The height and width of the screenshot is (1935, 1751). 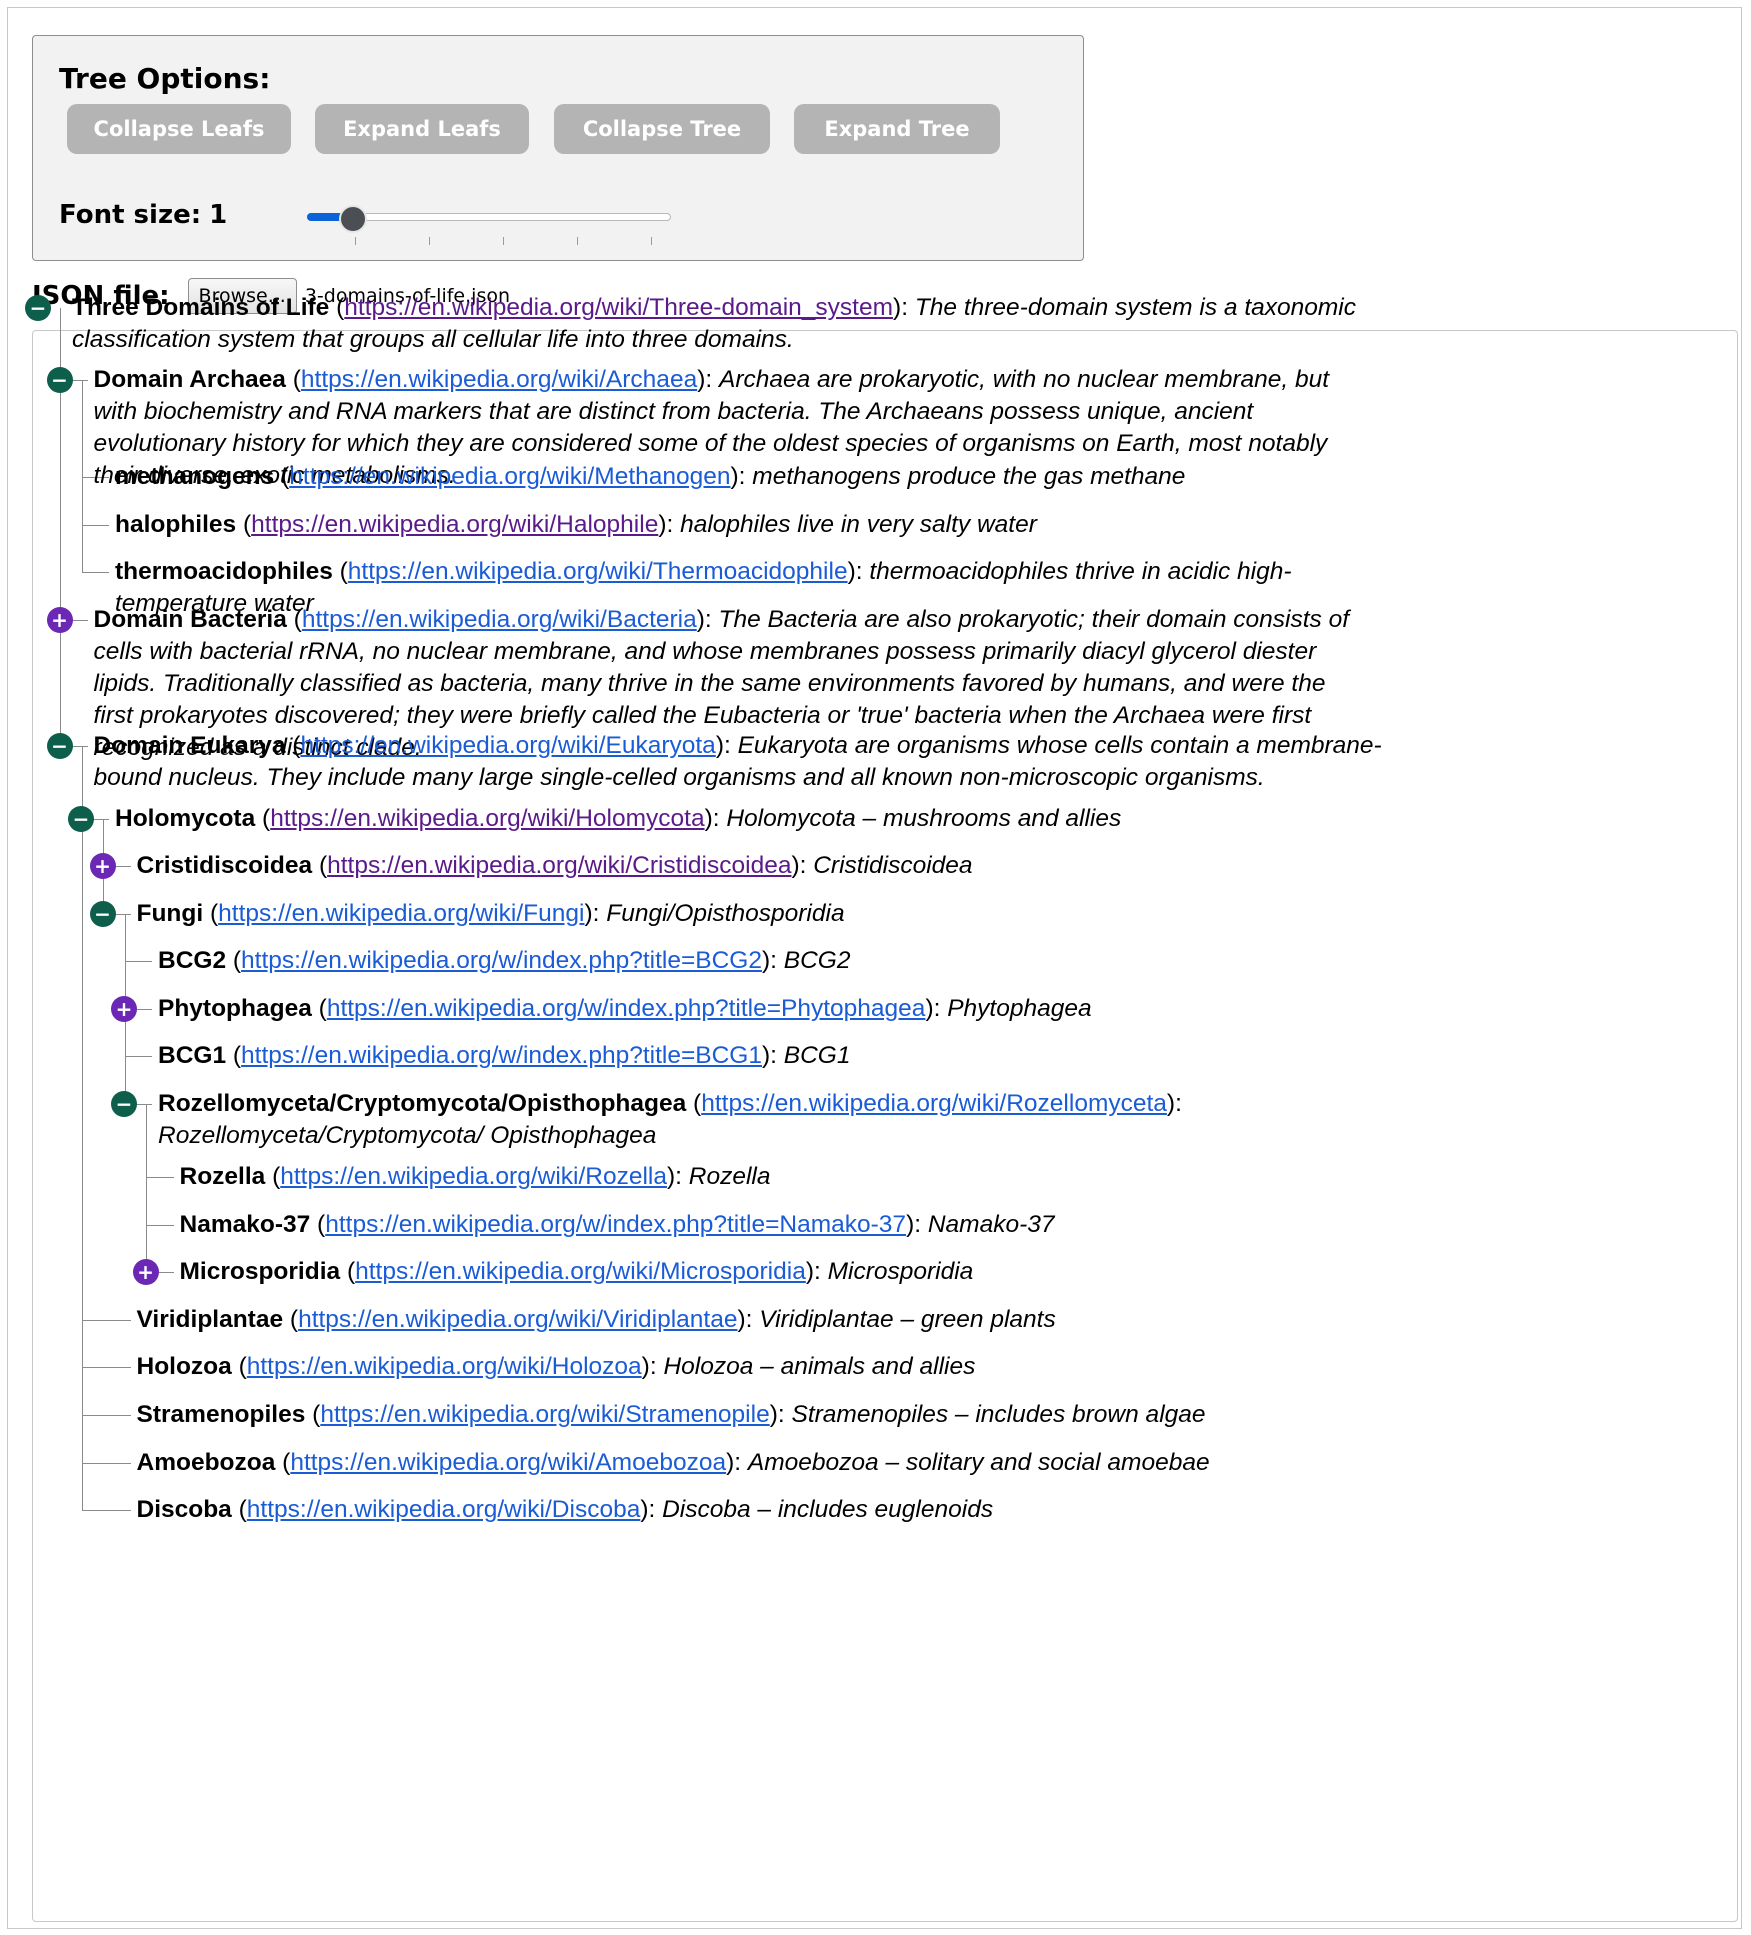 I want to click on node-description: Microsporidia, so click(x=900, y=1271).